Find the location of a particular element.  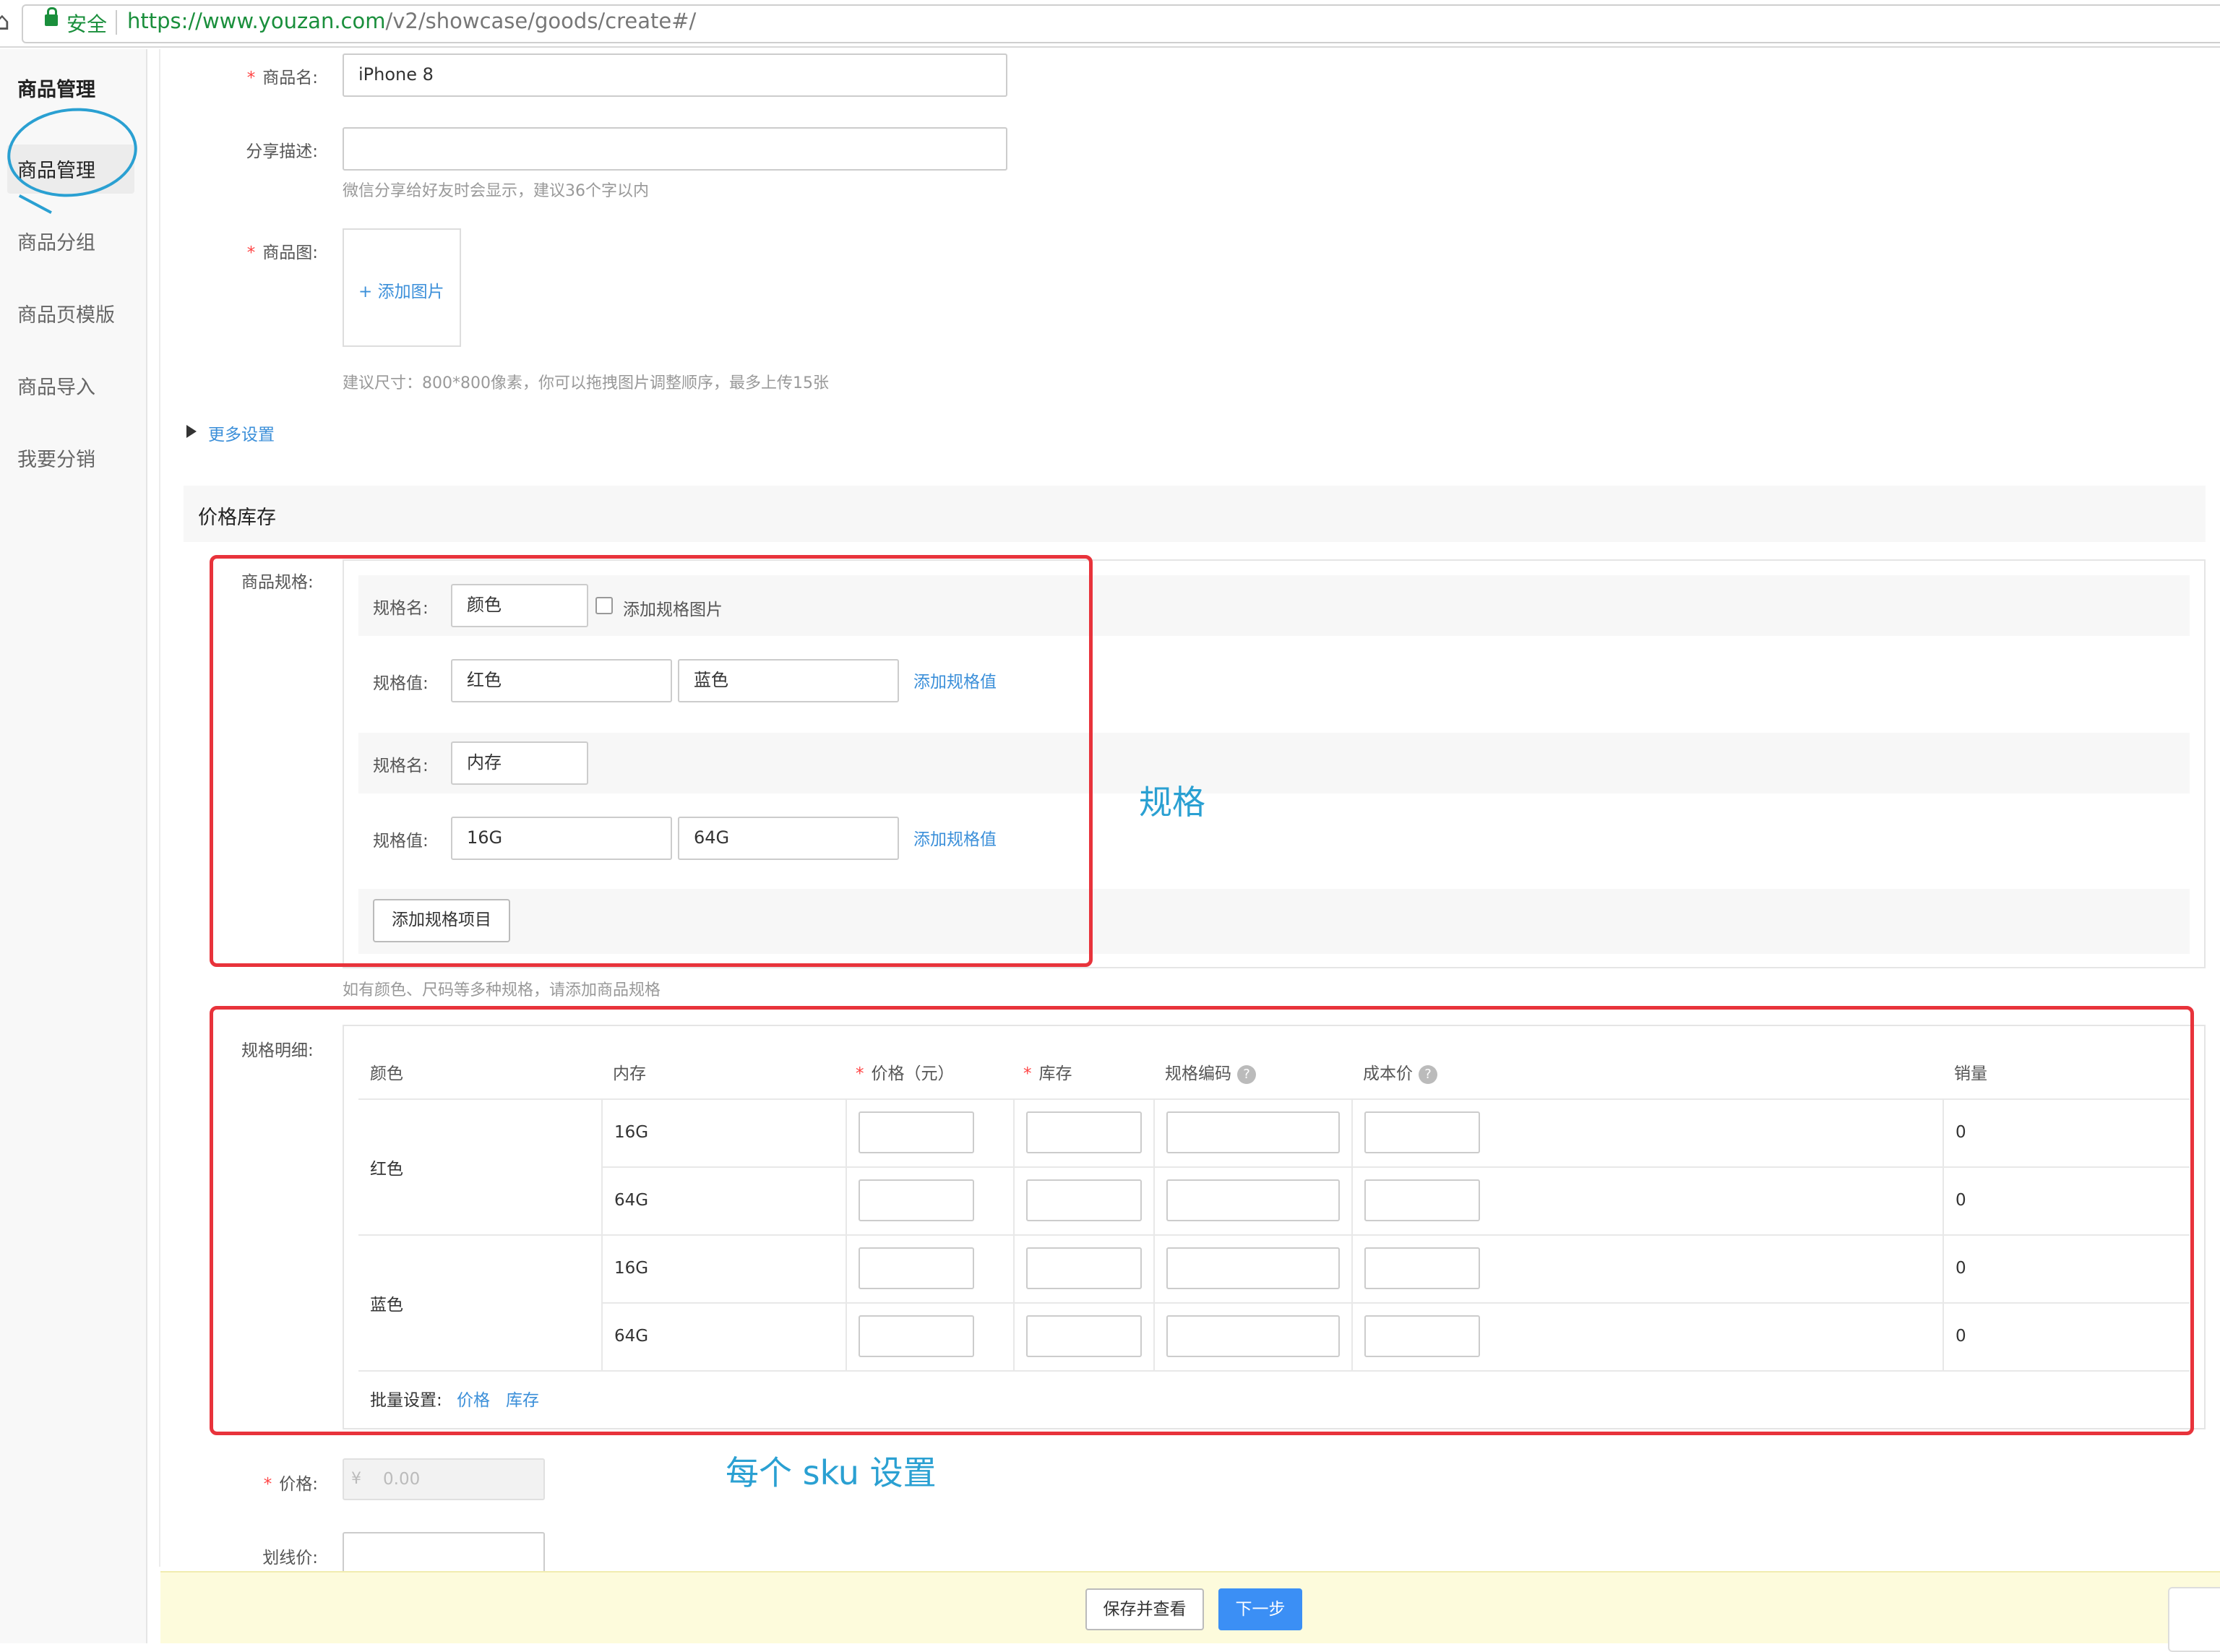

content-divider is located at coordinates (159, 808).